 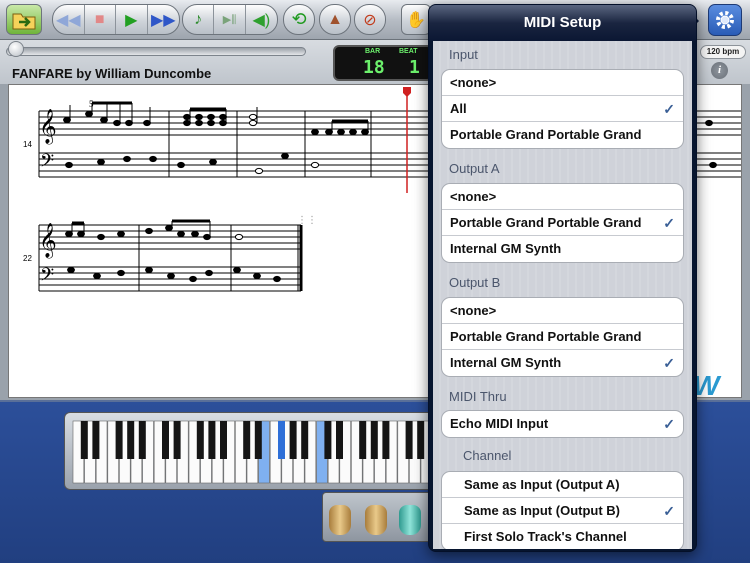 What do you see at coordinates (132, 19) in the screenshot?
I see `play-button: ▶` at bounding box center [132, 19].